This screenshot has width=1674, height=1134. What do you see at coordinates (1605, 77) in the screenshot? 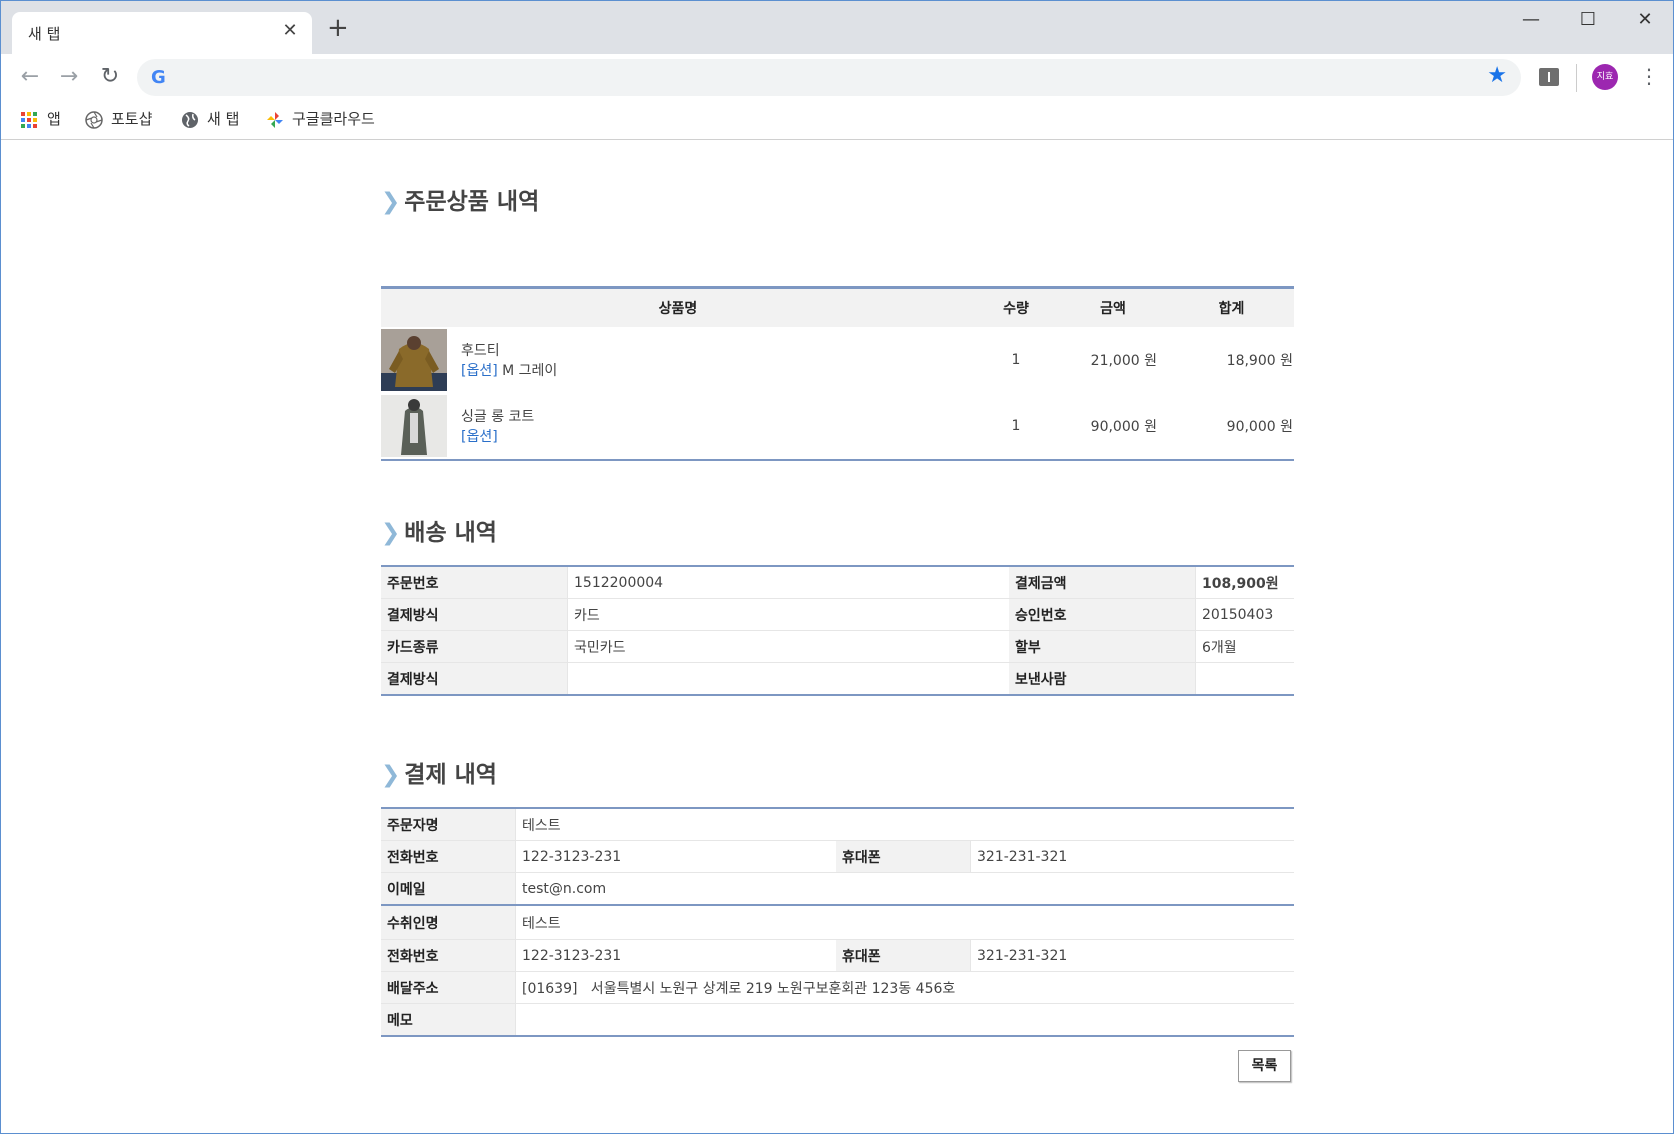
I see `profile-avatar: 지효` at bounding box center [1605, 77].